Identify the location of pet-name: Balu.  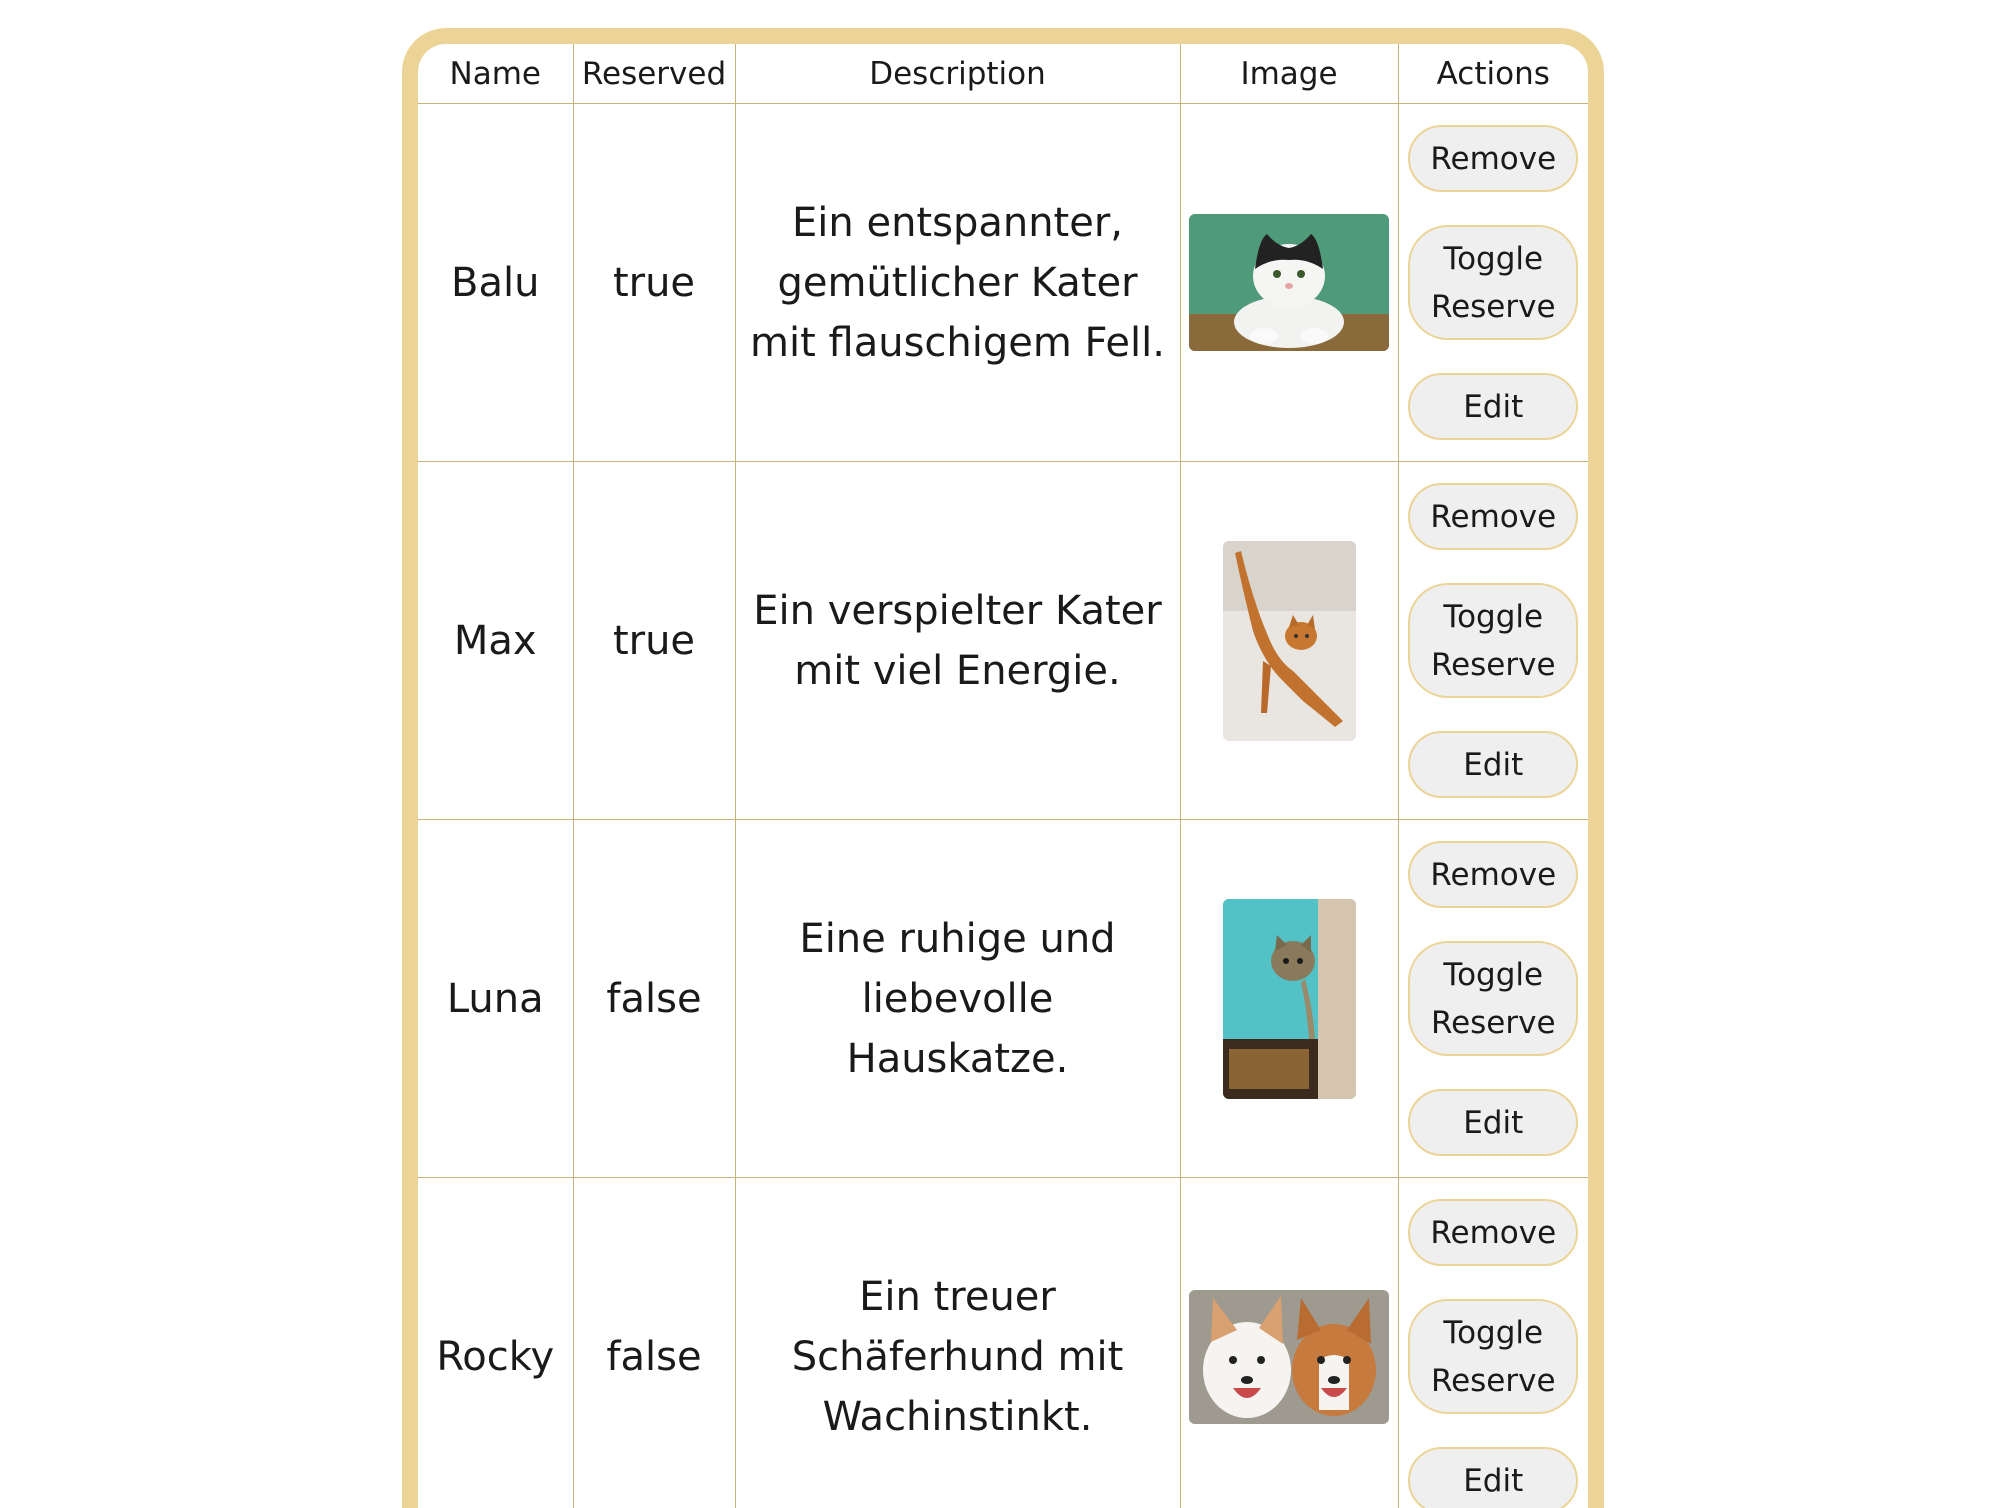
(495, 283).